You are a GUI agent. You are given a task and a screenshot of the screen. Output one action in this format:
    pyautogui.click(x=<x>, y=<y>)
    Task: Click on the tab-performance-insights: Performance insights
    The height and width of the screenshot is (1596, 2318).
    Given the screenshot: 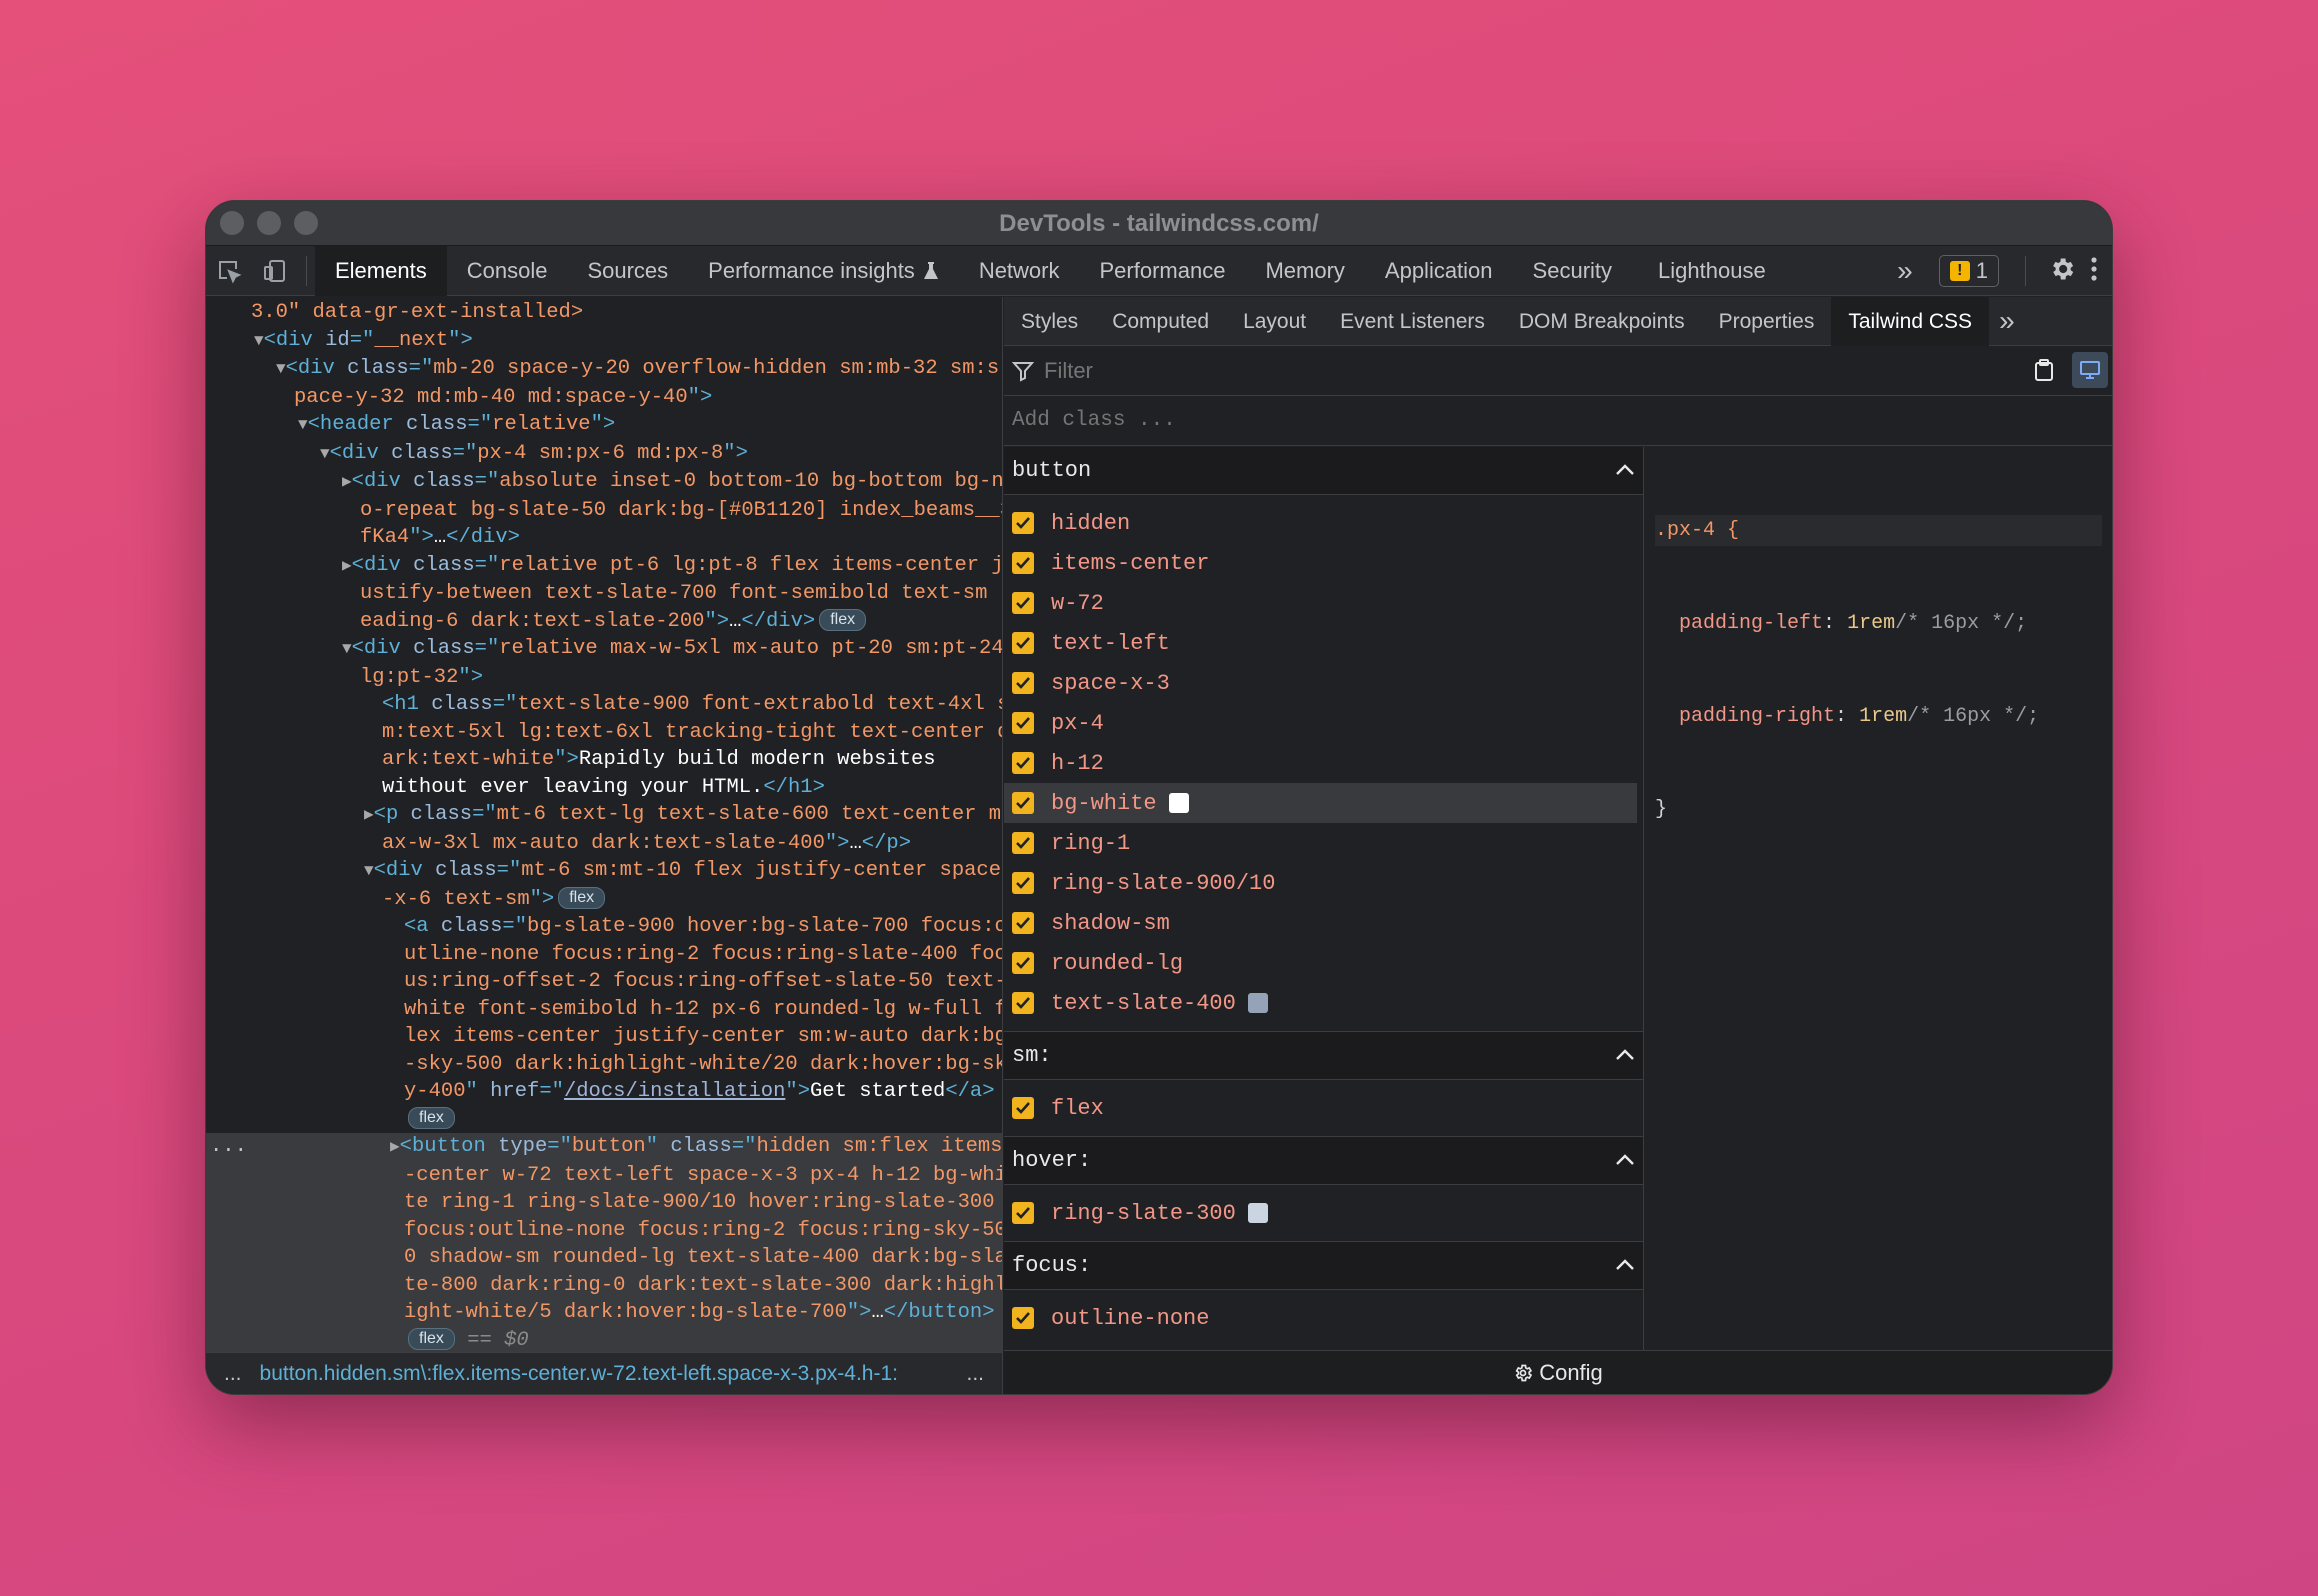 What is the action you would take?
    pyautogui.click(x=823, y=271)
    